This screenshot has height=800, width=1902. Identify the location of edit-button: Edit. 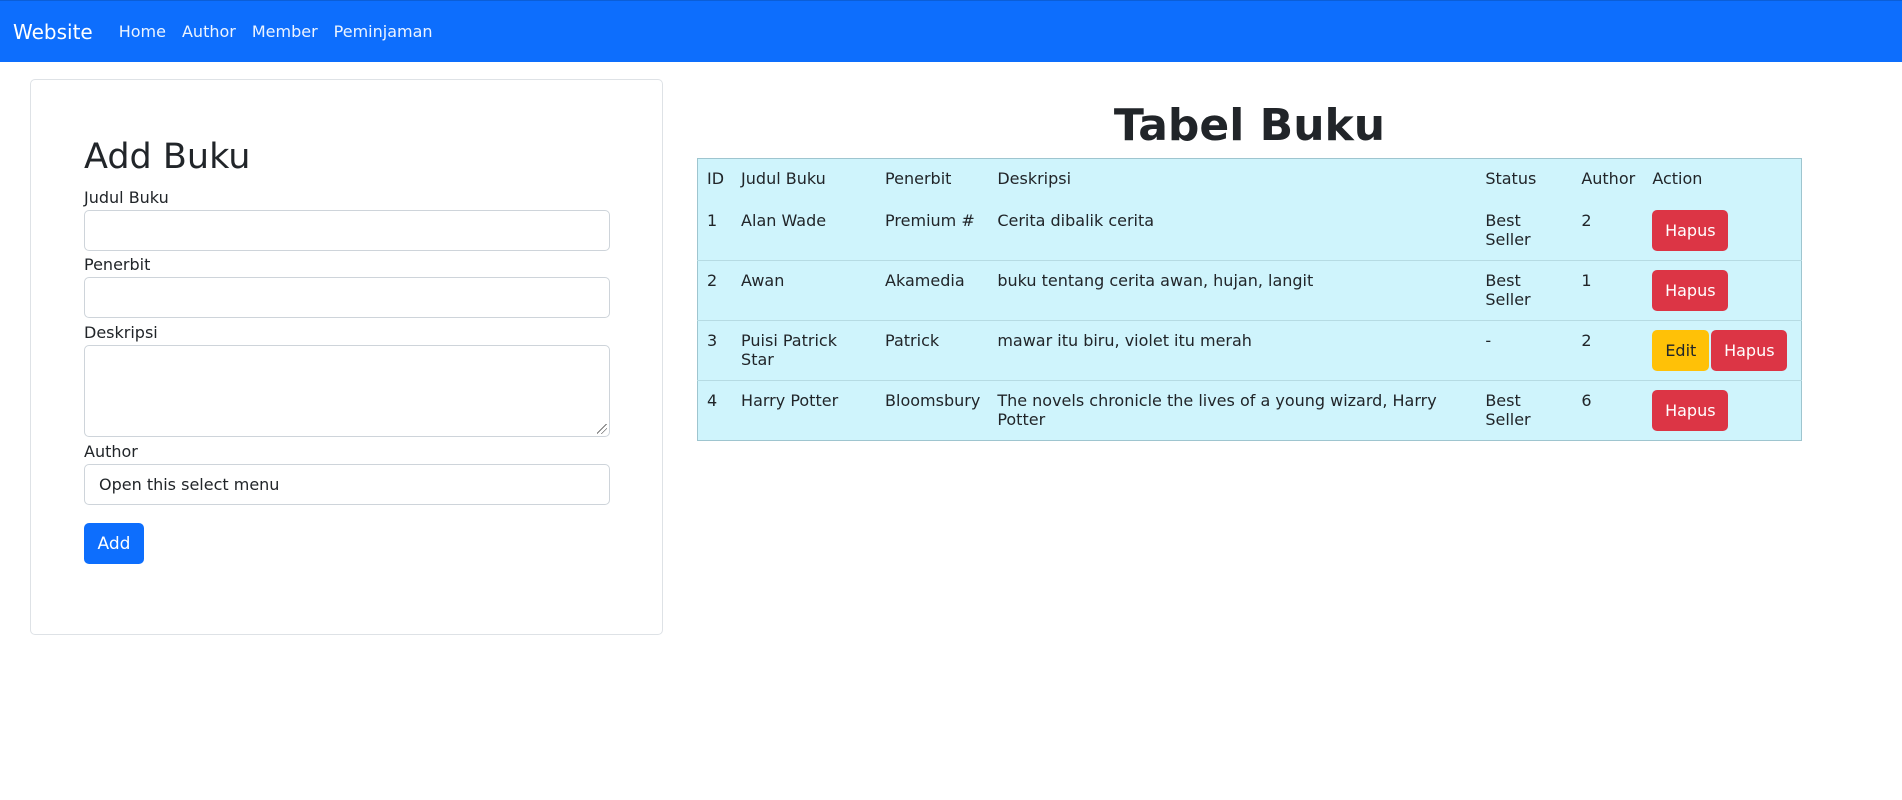
(1681, 350).